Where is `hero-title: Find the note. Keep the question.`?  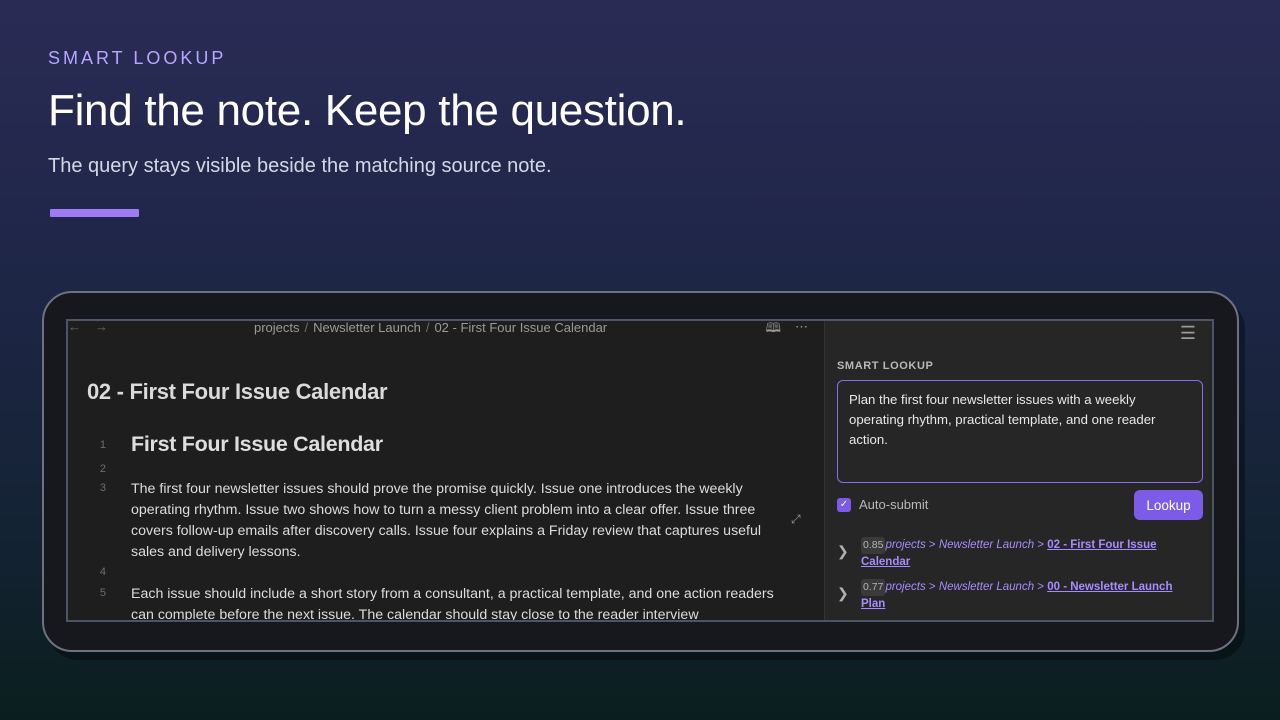
hero-title: Find the note. Keep the question. is located at coordinates (367, 110).